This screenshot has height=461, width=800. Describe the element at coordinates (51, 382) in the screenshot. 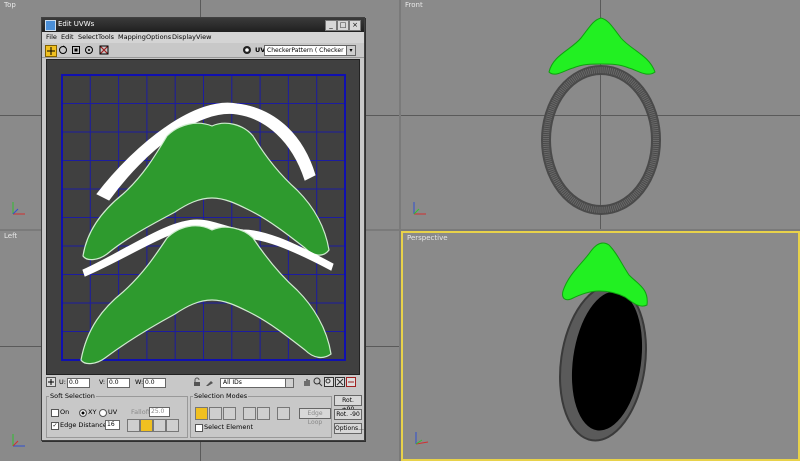

I see `absolute-offset-icon` at that location.